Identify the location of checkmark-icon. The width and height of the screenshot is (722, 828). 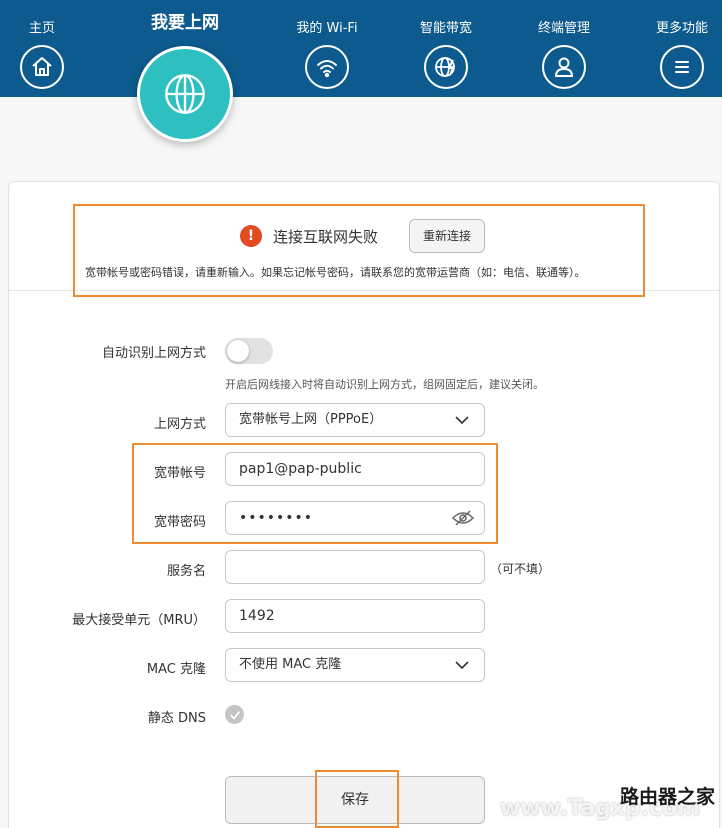
(234, 715).